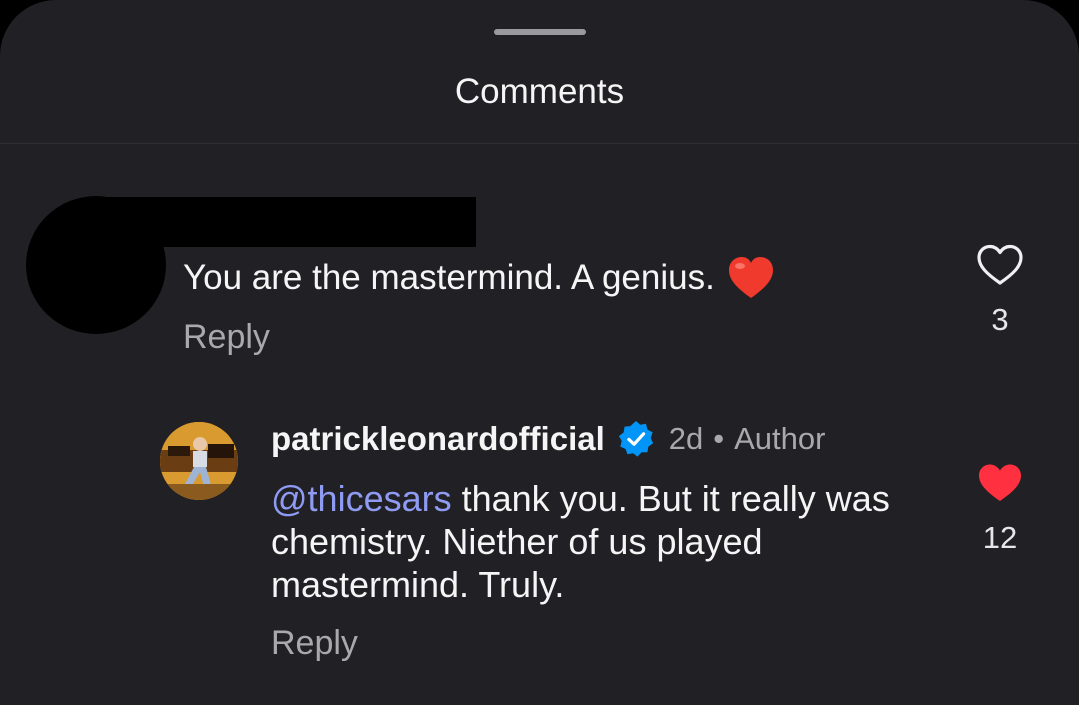 The height and width of the screenshot is (705, 1079). What do you see at coordinates (1000, 483) in the screenshot?
I see `heart-filled-icon` at bounding box center [1000, 483].